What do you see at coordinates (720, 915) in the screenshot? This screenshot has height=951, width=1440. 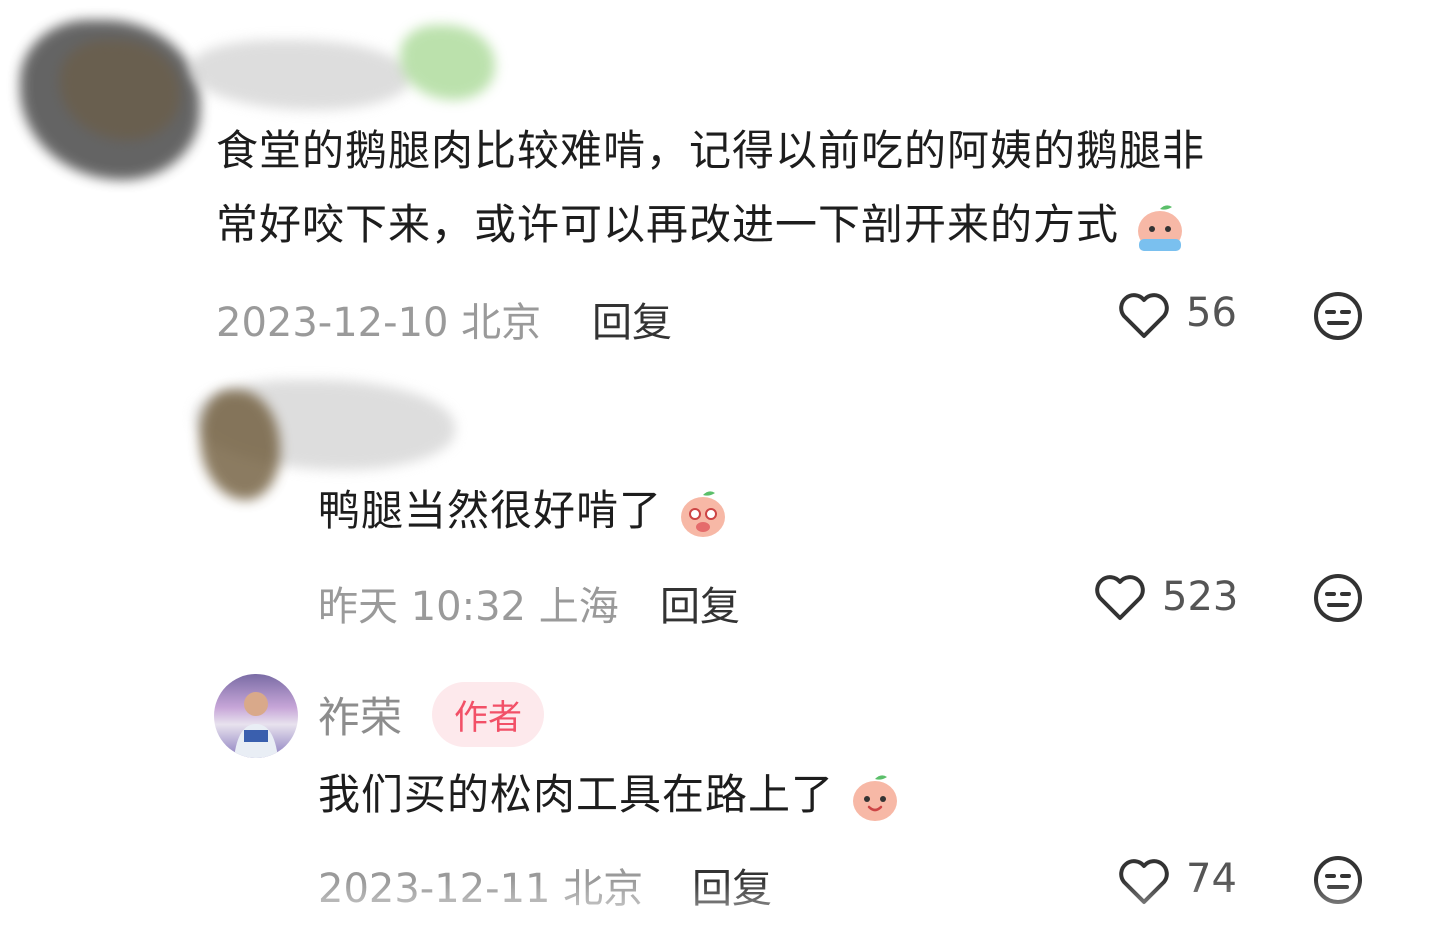 I see `bottom-fade` at bounding box center [720, 915].